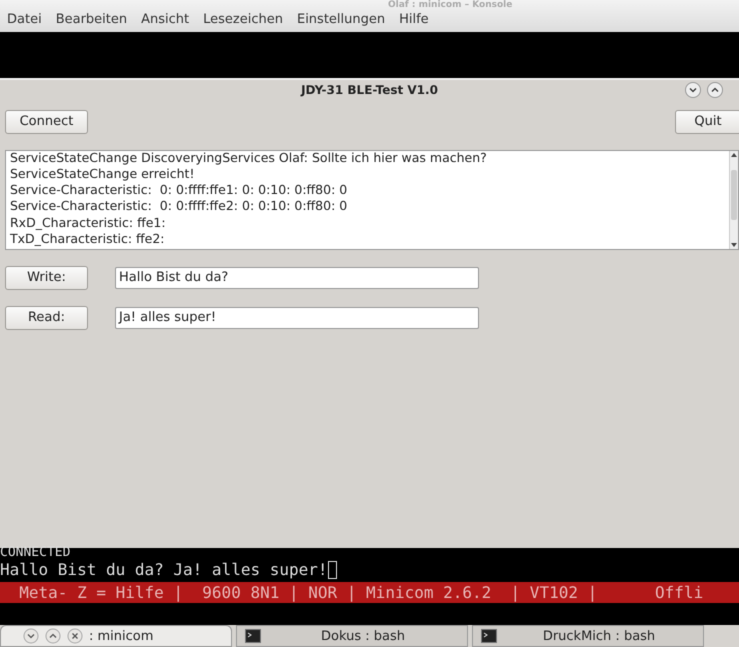 The height and width of the screenshot is (647, 739). What do you see at coordinates (363, 636) in the screenshot?
I see `taskbar-label: Dokus : bash` at bounding box center [363, 636].